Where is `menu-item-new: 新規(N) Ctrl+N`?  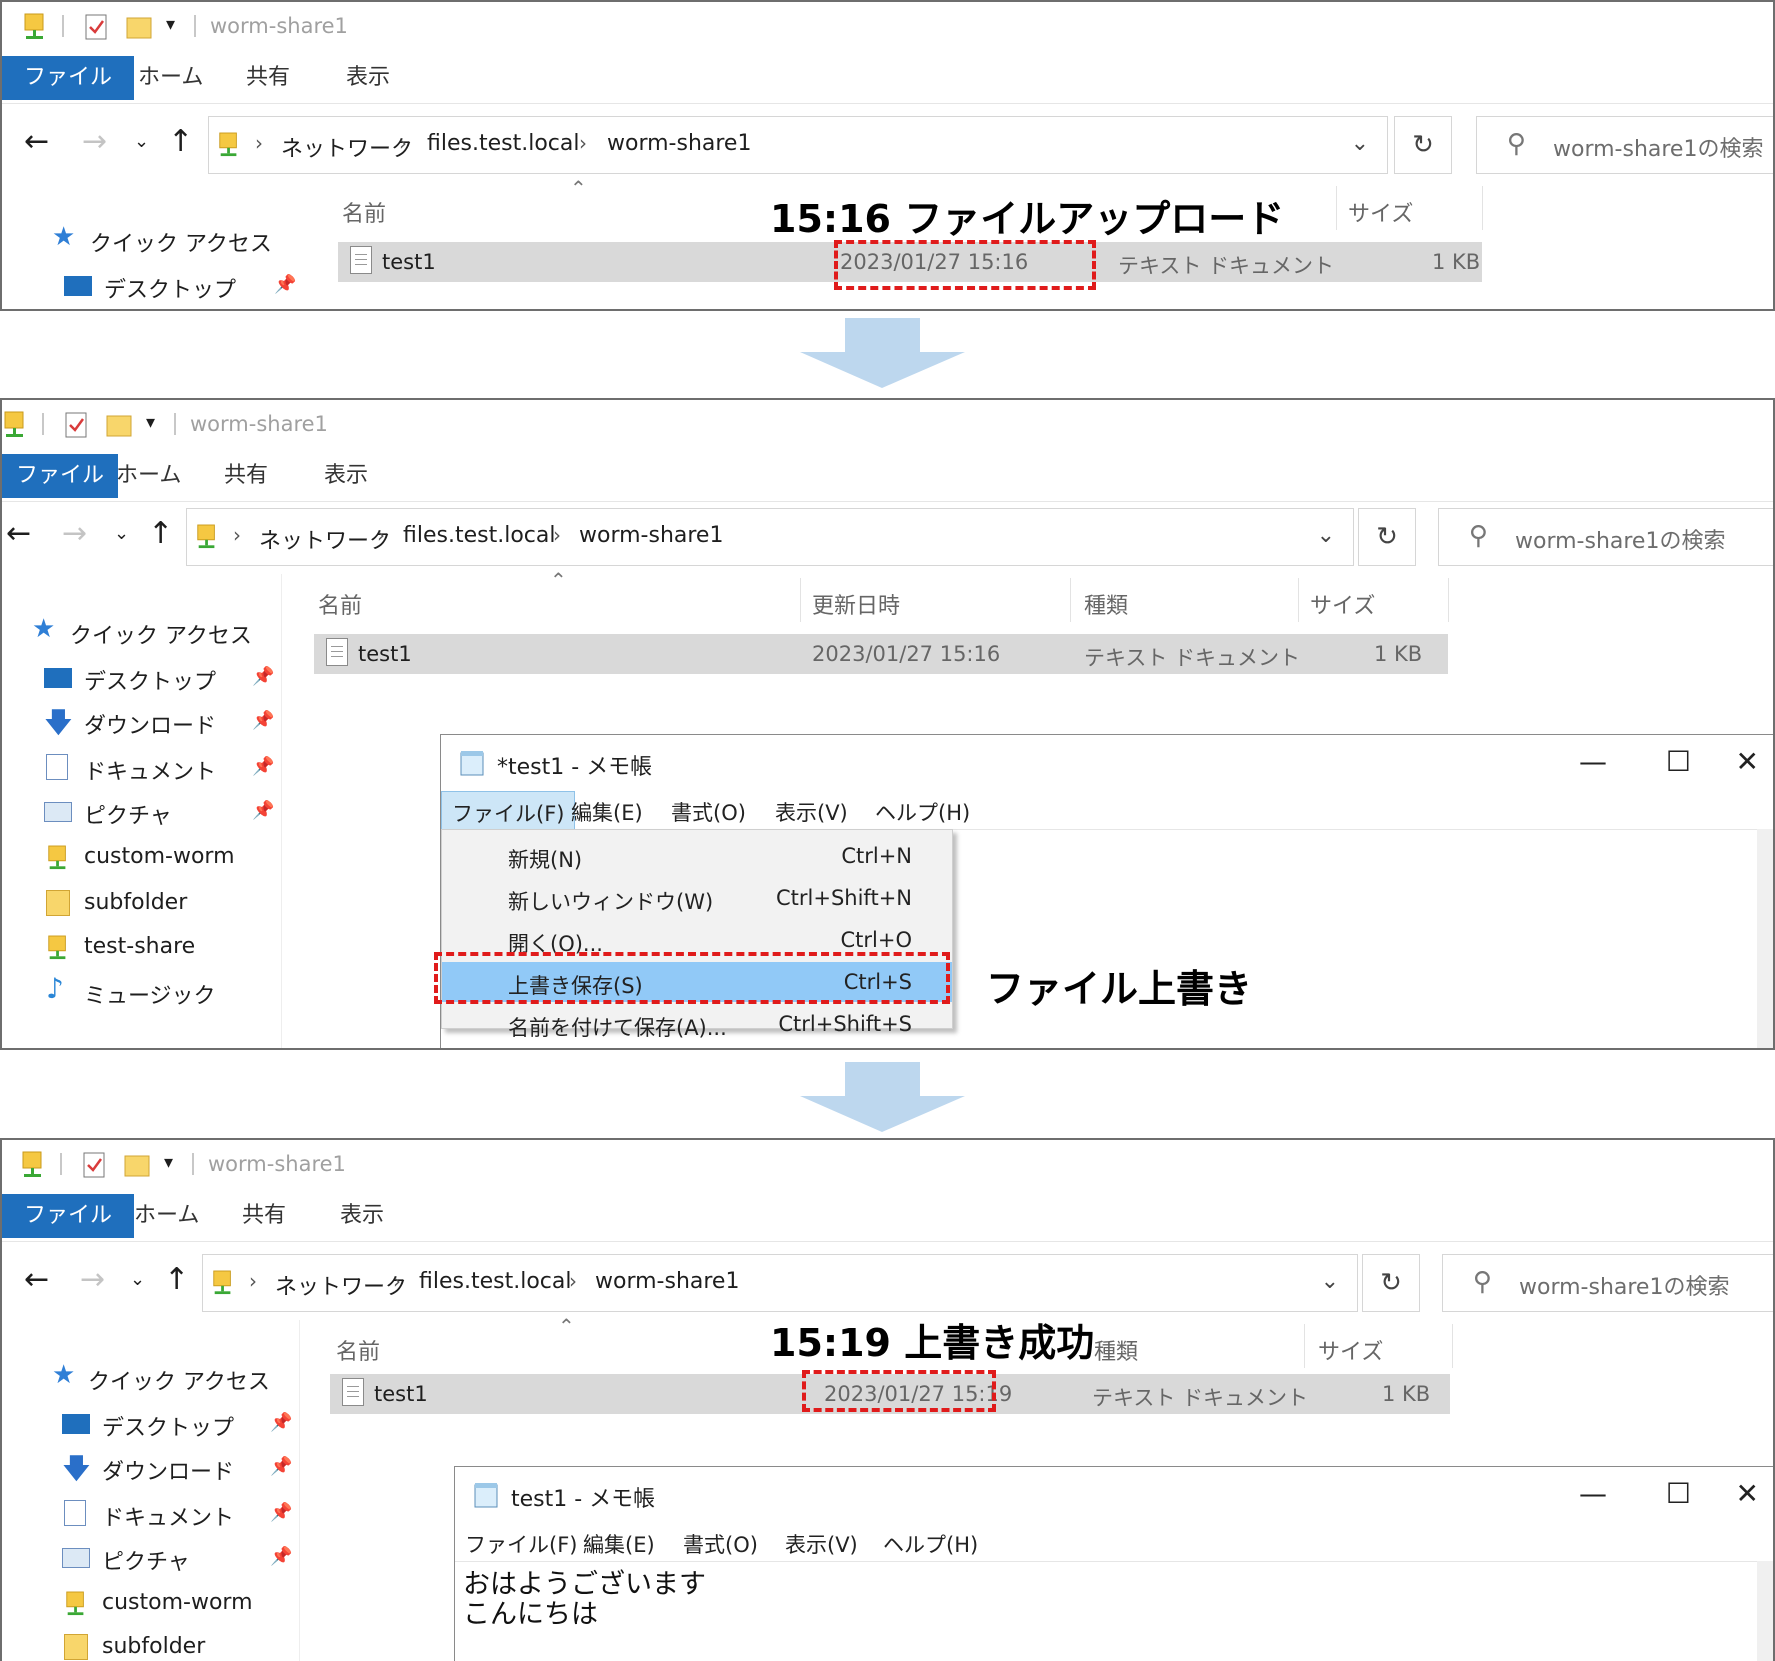
menu-item-new: 新規(N) Ctrl+N is located at coordinates (697, 856).